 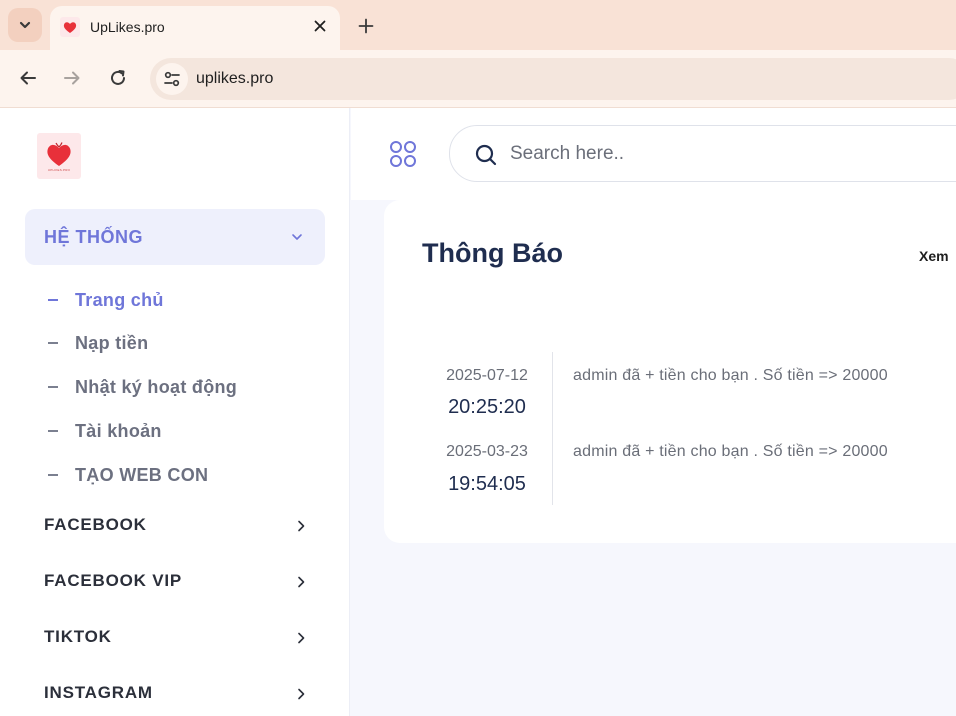 What do you see at coordinates (487, 375) in the screenshot?
I see `notice-date: 2025-07-12` at bounding box center [487, 375].